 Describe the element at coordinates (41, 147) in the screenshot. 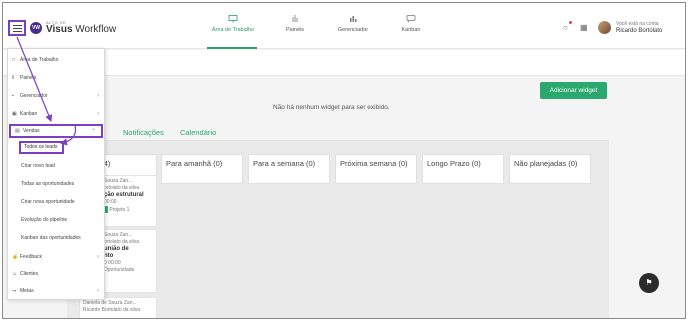

I see `sidebar-sub-todos-os-leads: Todos os leads` at that location.